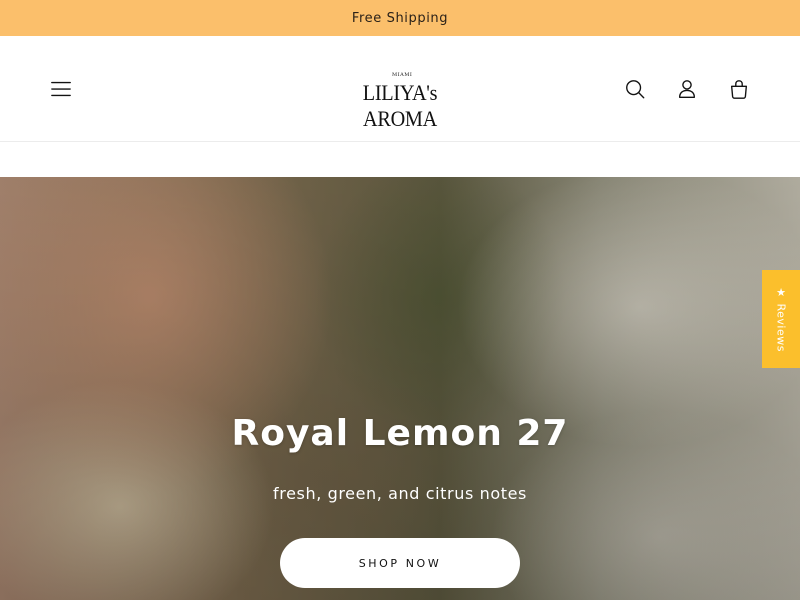 This screenshot has height=600, width=800. Describe the element at coordinates (400, 563) in the screenshot. I see `shop-now-button: SHOP NOW` at that location.